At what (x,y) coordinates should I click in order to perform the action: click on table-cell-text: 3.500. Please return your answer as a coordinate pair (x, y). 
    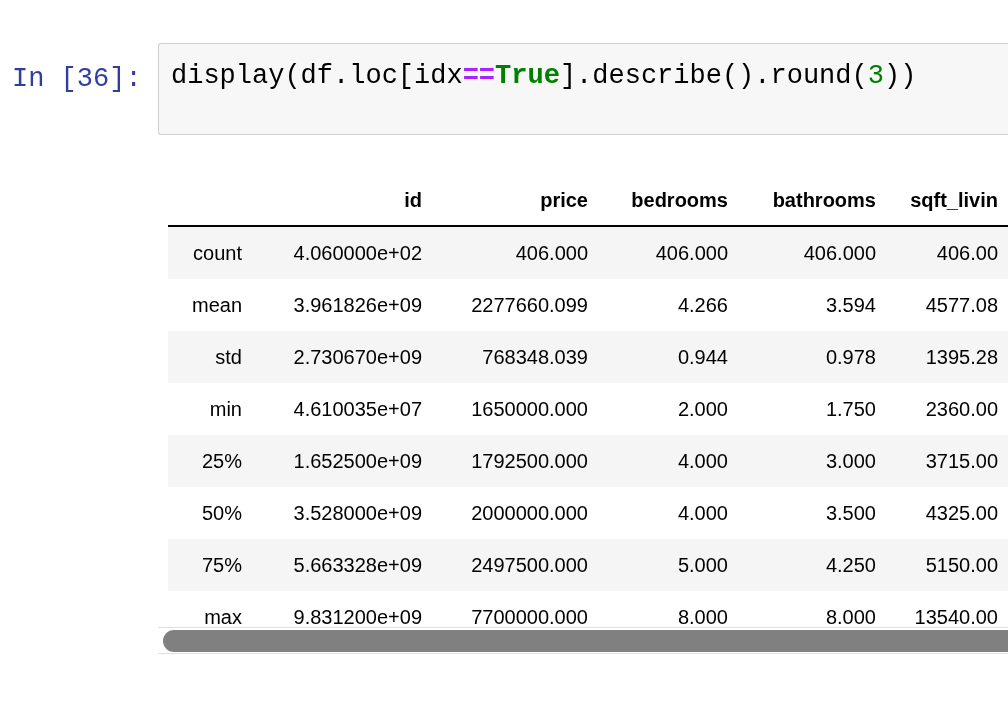
    Looking at the image, I should click on (850, 513).